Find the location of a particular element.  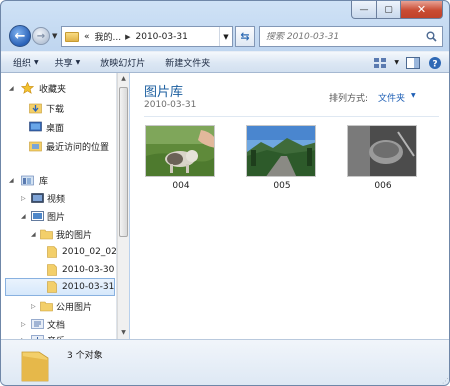

arrow-left-icon: ← is located at coordinates (20, 36).